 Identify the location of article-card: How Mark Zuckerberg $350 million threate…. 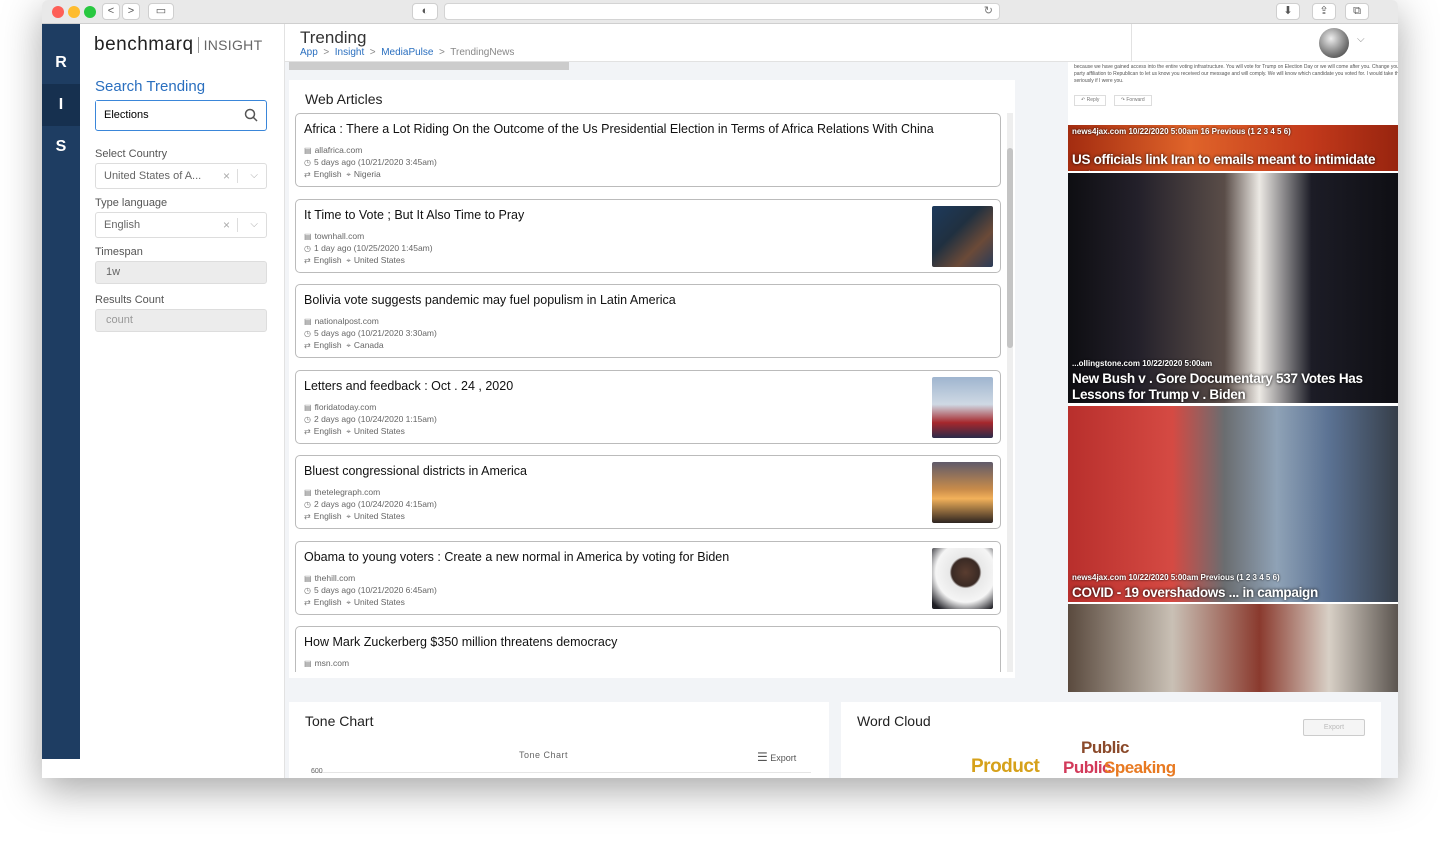
(648, 649).